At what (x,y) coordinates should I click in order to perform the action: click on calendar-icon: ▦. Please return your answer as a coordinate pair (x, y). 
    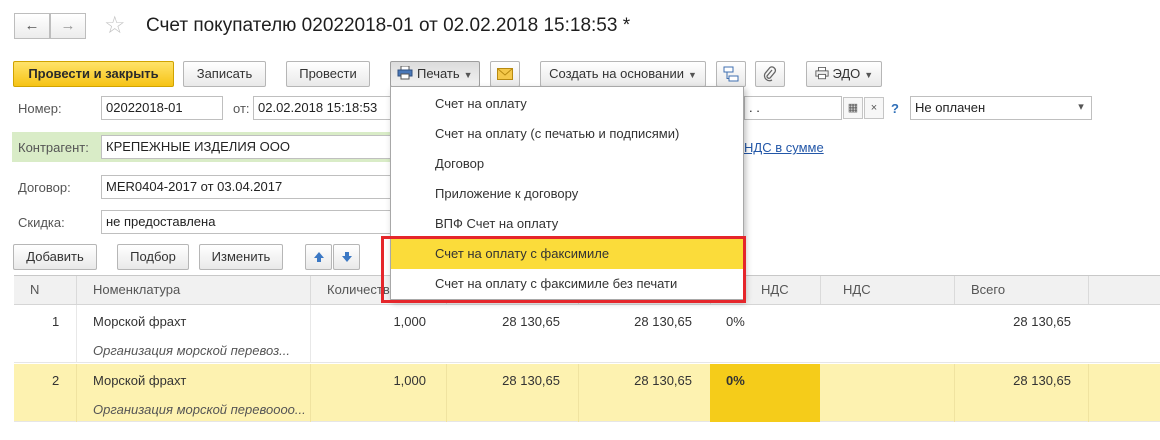
    Looking at the image, I should click on (853, 108).